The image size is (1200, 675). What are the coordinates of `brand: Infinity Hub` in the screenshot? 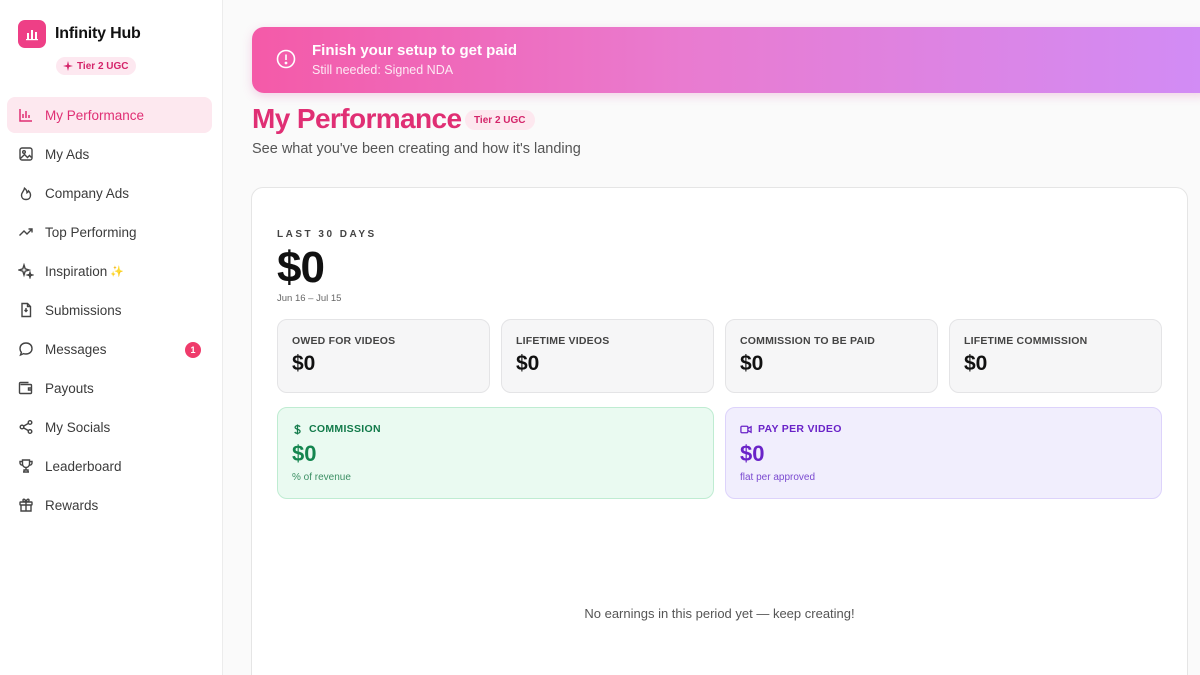 It's located at (79, 34).